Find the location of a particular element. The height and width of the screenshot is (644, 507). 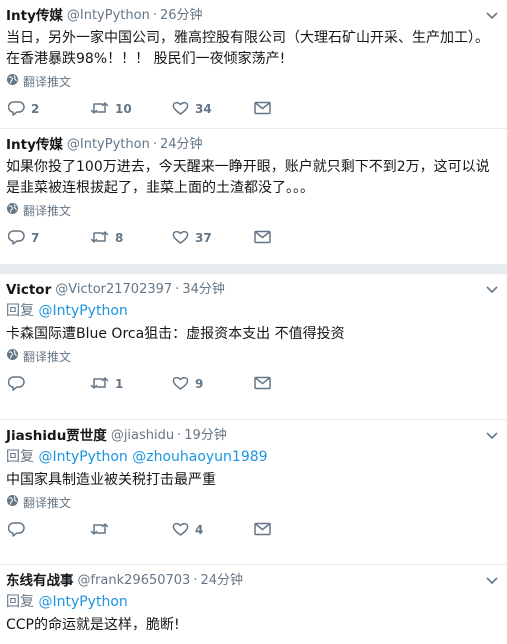

like-button: 34 is located at coordinates (213, 109).